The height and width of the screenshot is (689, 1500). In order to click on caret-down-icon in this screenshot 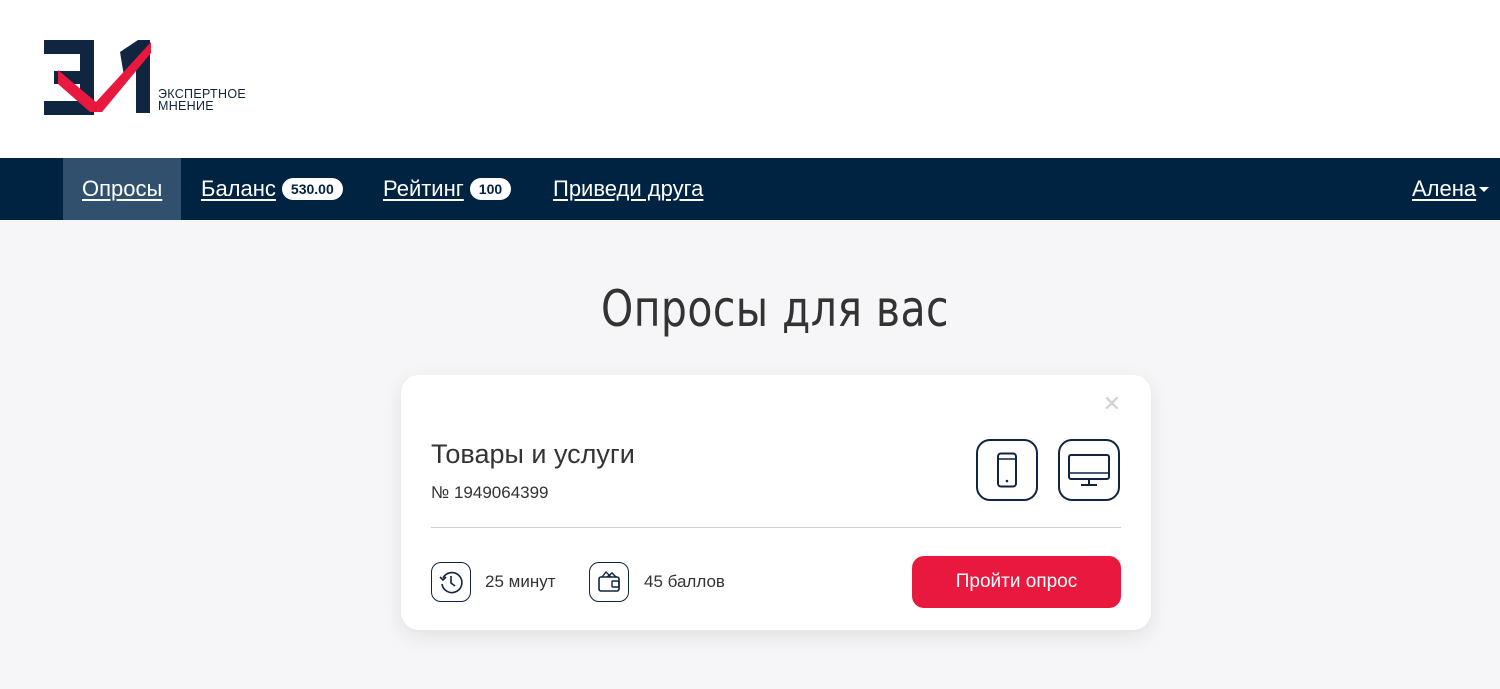, I will do `click(1484, 189)`.